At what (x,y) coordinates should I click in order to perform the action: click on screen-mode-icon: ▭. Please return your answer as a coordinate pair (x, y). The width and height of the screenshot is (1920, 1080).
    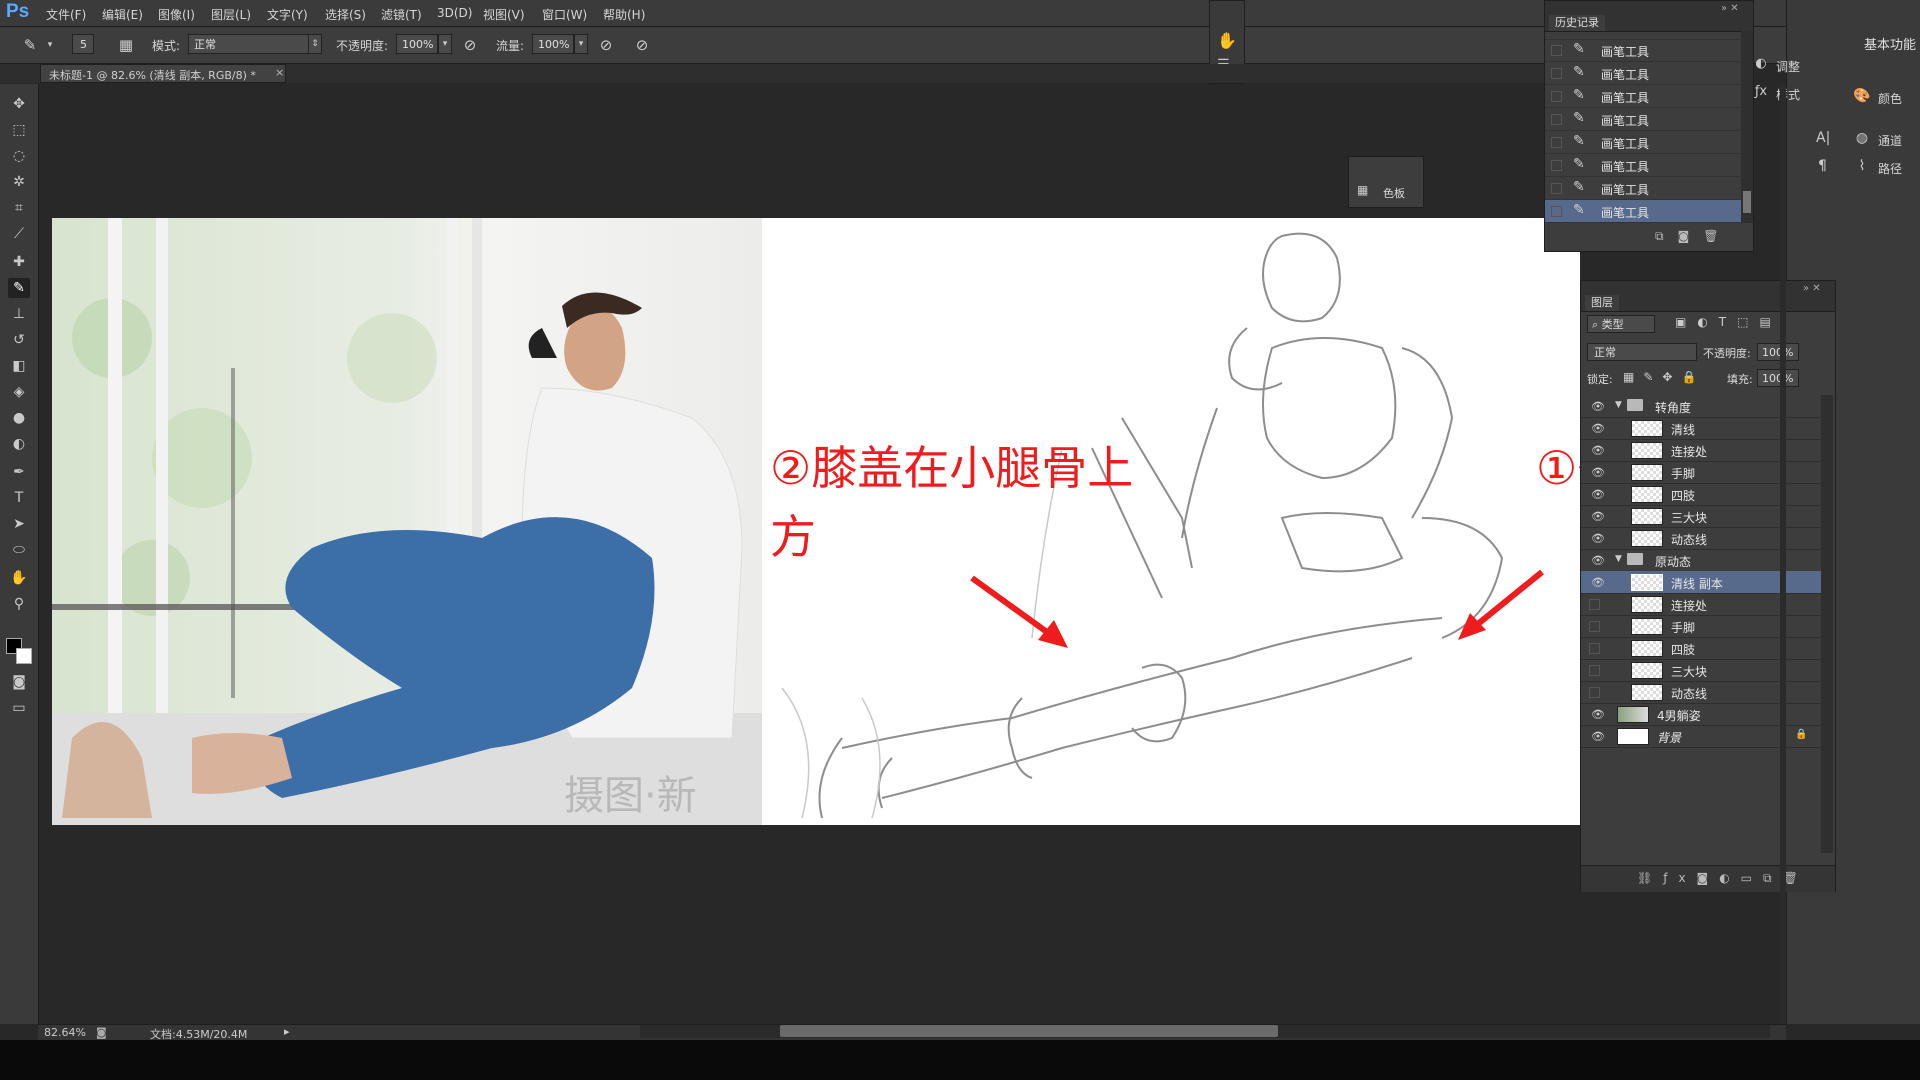
    Looking at the image, I should click on (19, 708).